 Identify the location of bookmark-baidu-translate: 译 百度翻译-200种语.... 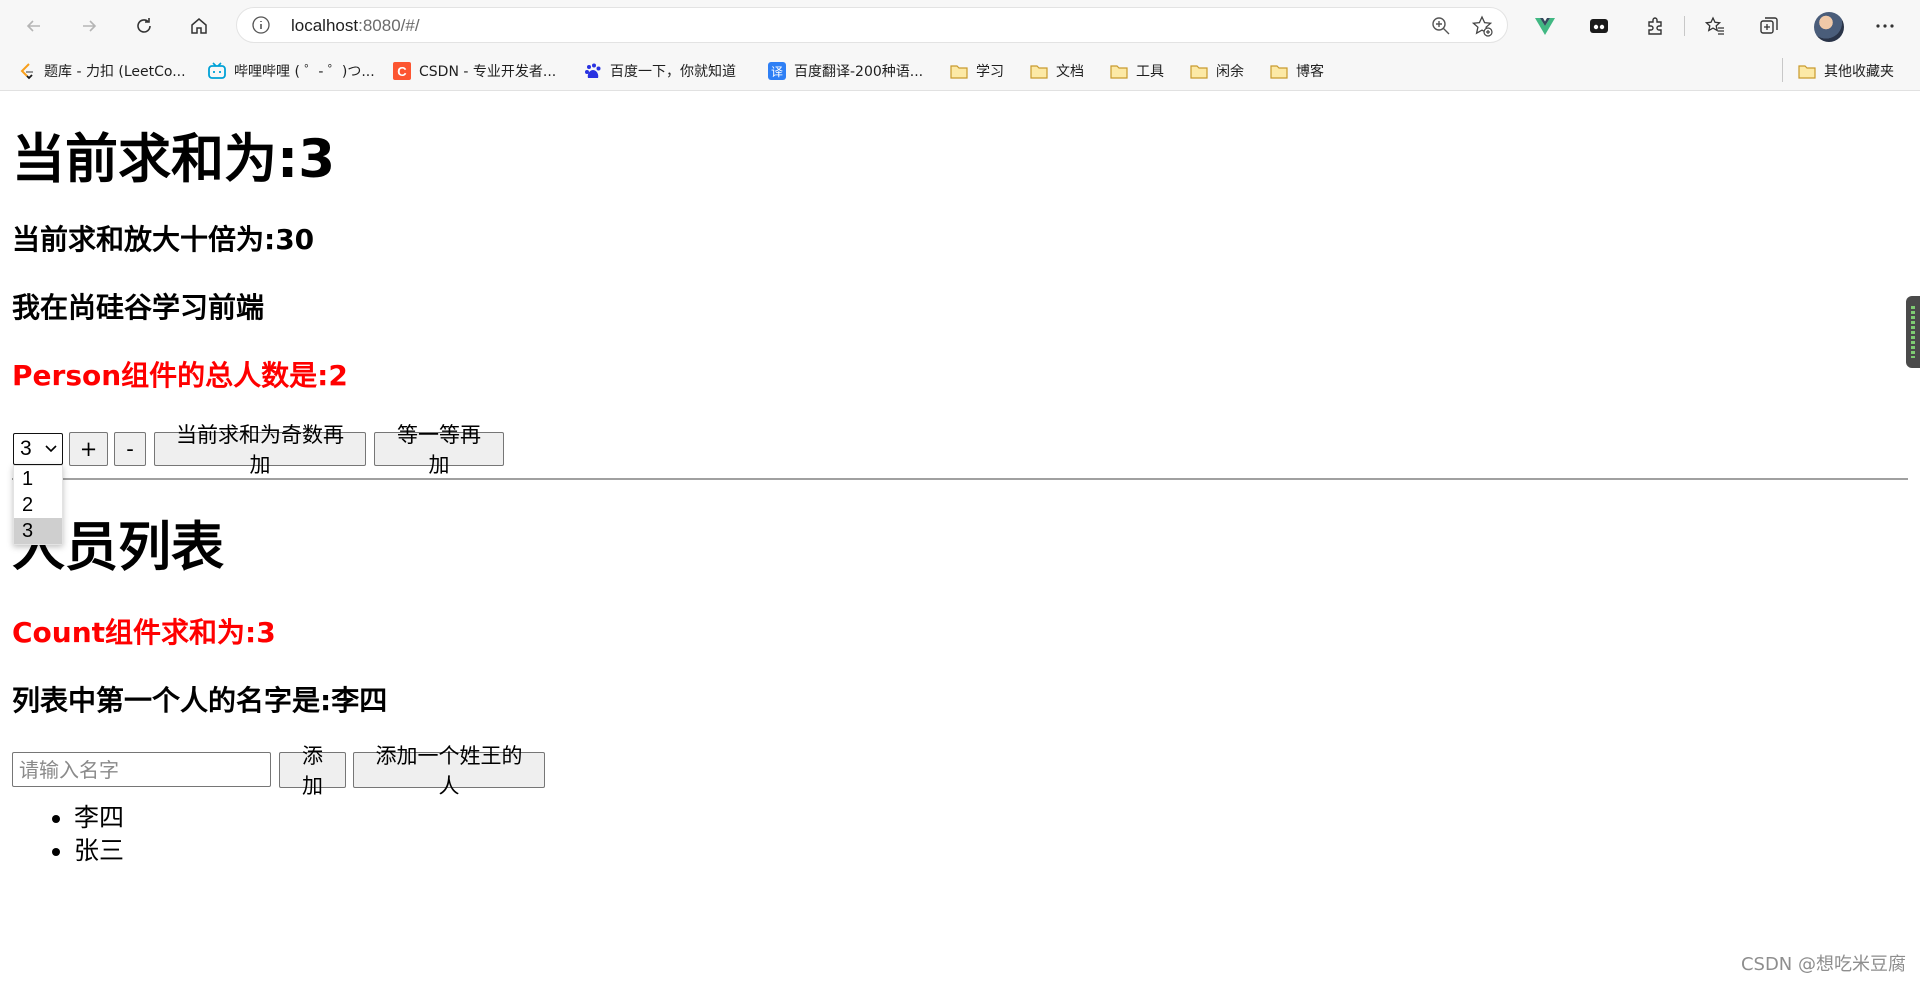
(845, 71).